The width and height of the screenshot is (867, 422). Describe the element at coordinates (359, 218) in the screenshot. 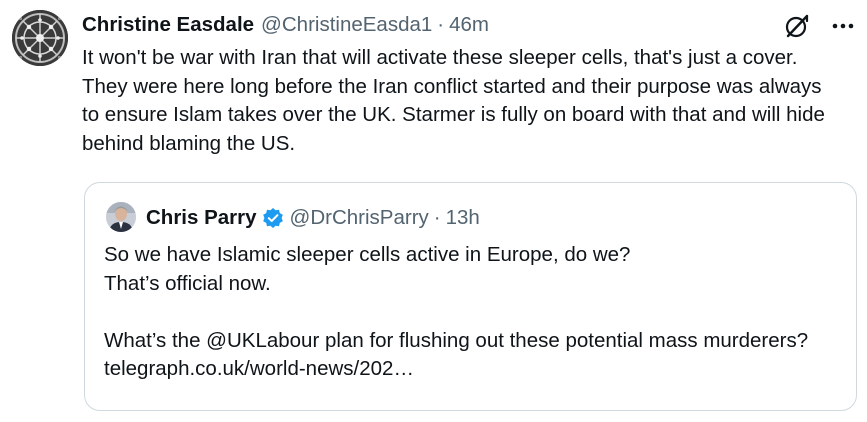

I see `quoted-author-handle: @DrChrisParry` at that location.